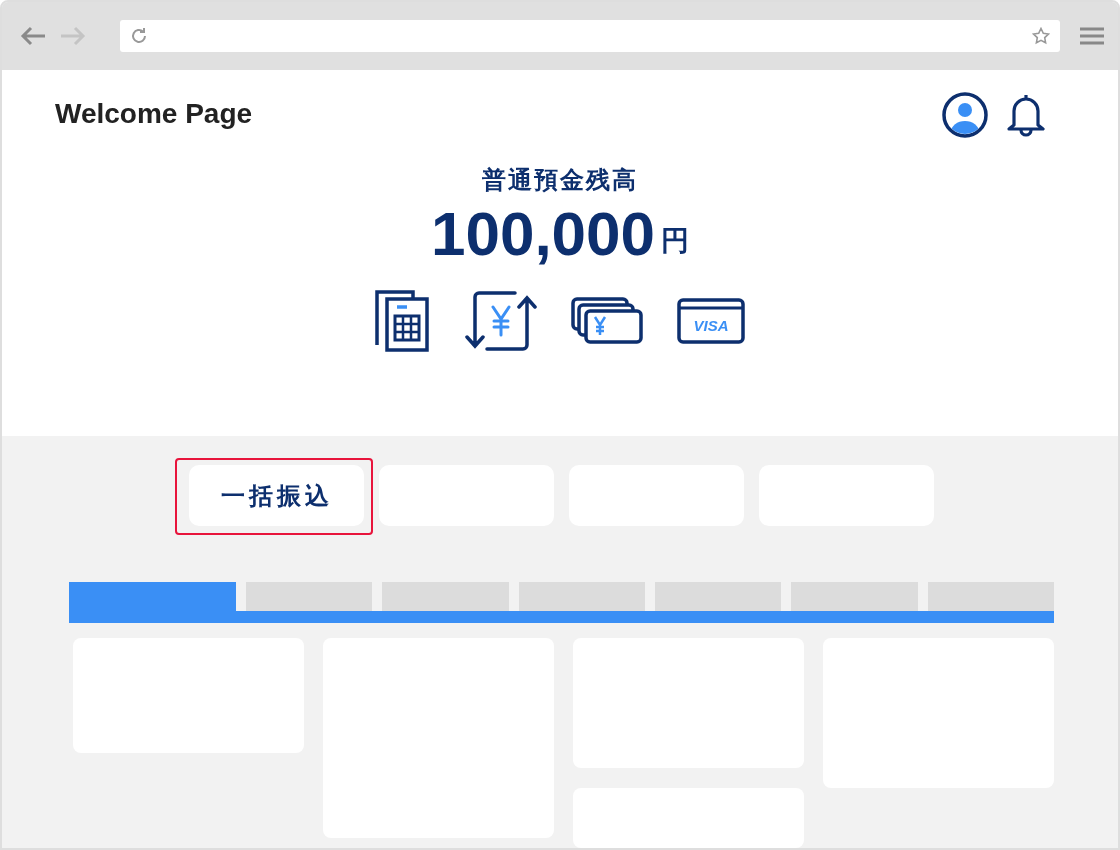 This screenshot has height=850, width=1120. I want to click on quick-action-button: 一括振込, so click(276, 495).